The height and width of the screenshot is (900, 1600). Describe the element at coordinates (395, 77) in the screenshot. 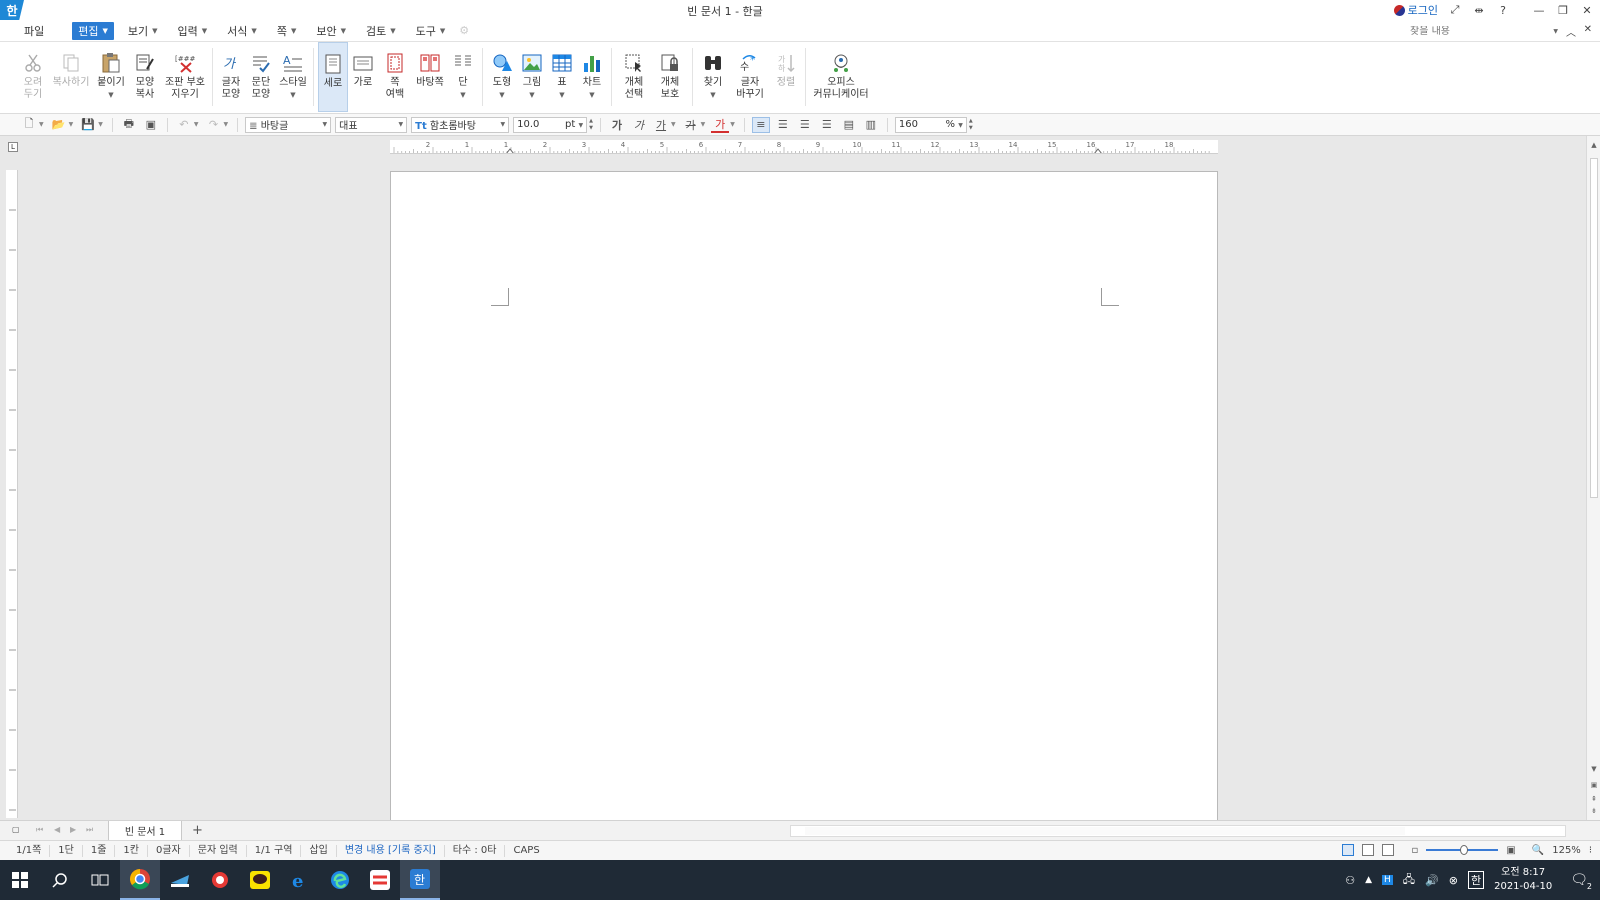

I see `page-margin-button: 쪽 여백` at that location.